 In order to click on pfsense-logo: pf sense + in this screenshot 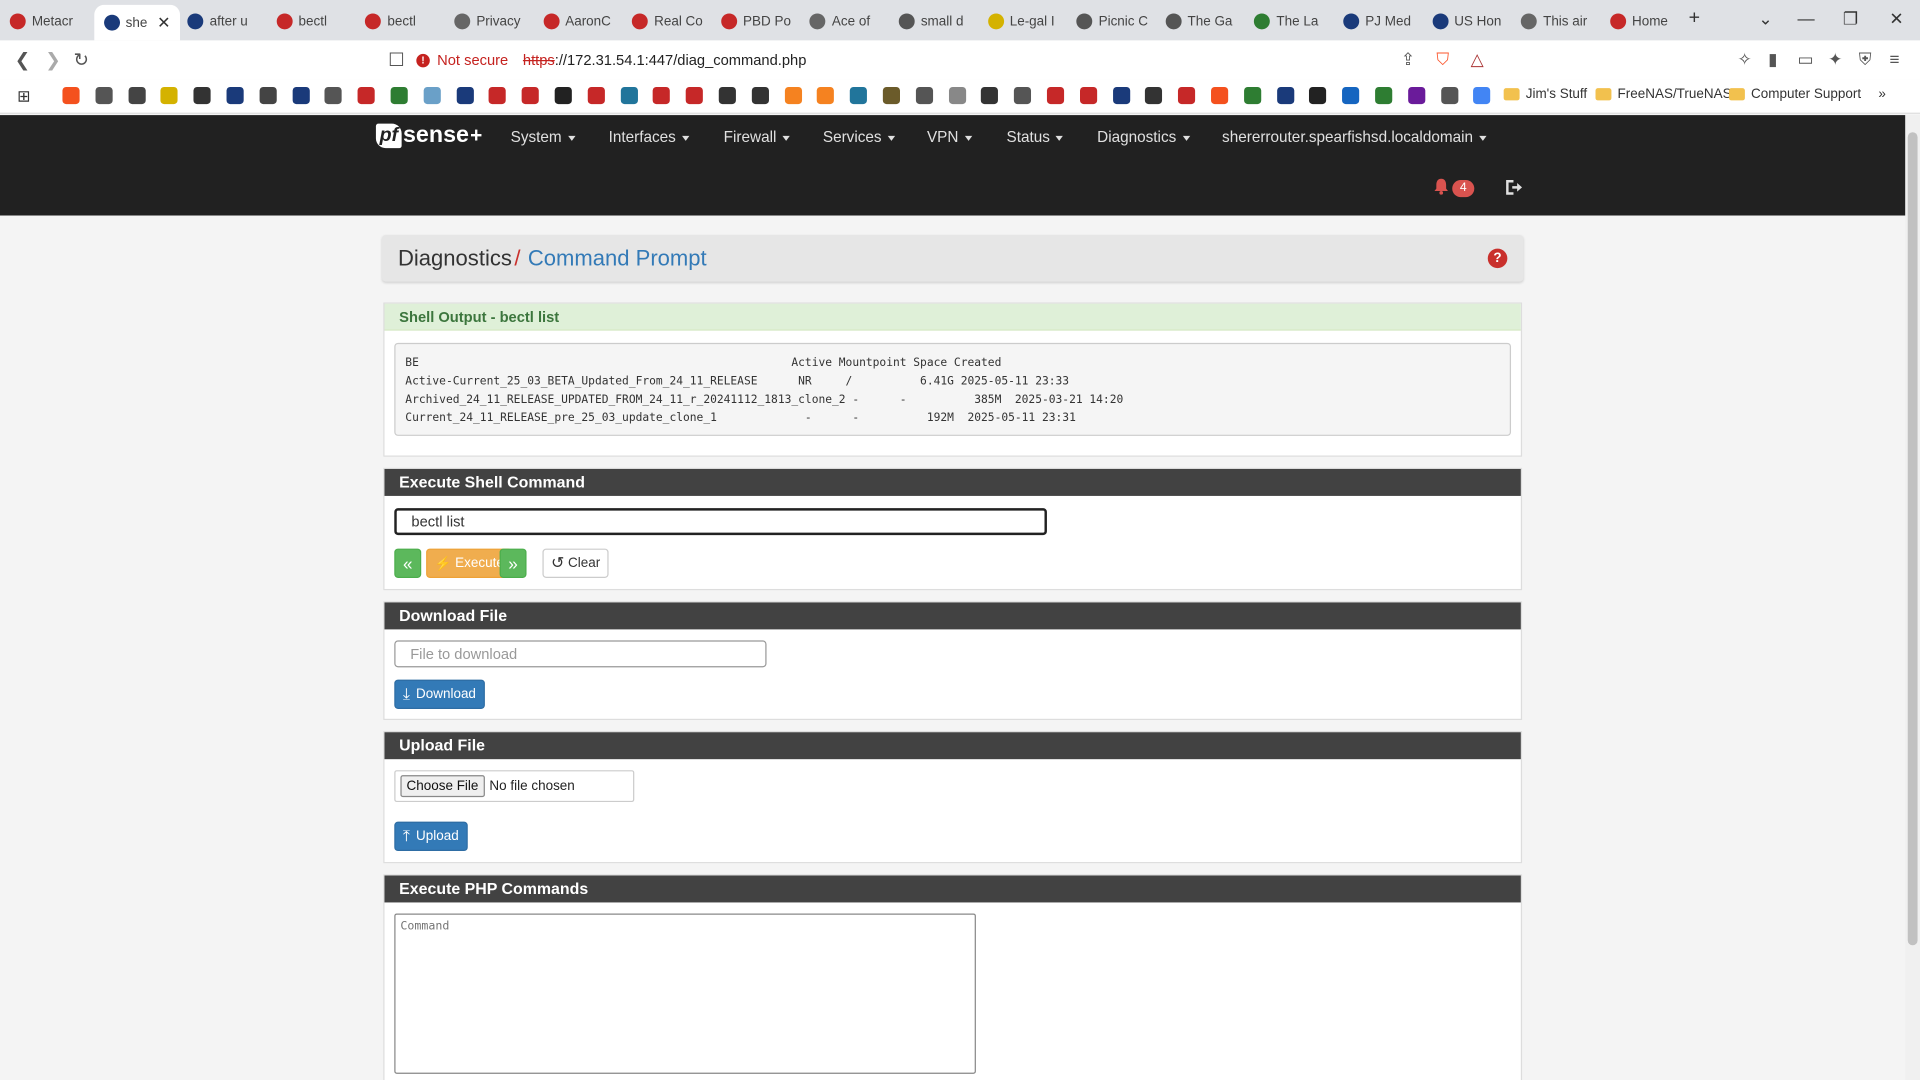, I will do `click(428, 135)`.